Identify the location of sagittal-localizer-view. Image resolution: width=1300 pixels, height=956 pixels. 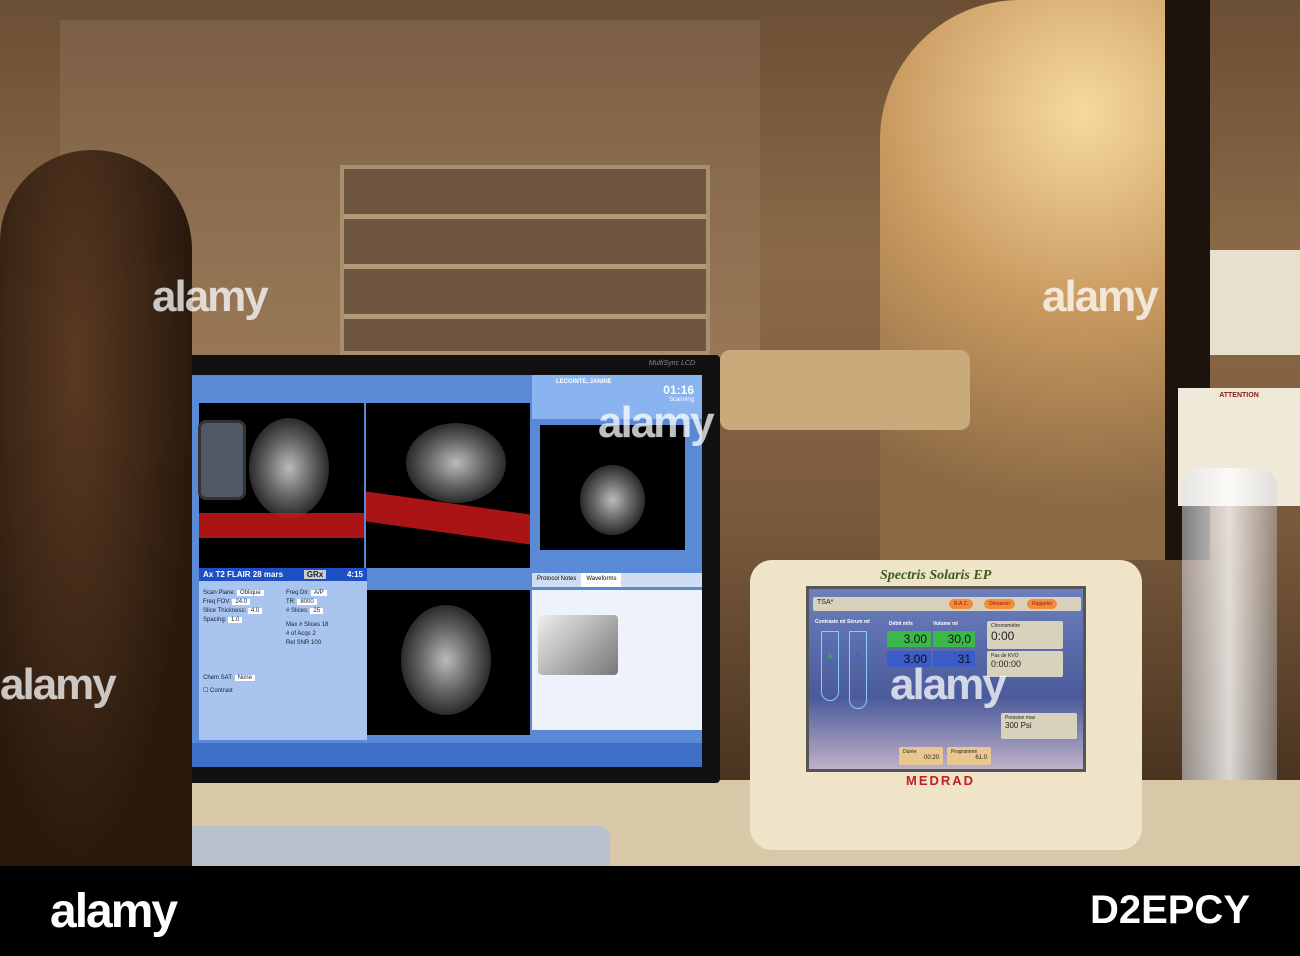
(448, 485).